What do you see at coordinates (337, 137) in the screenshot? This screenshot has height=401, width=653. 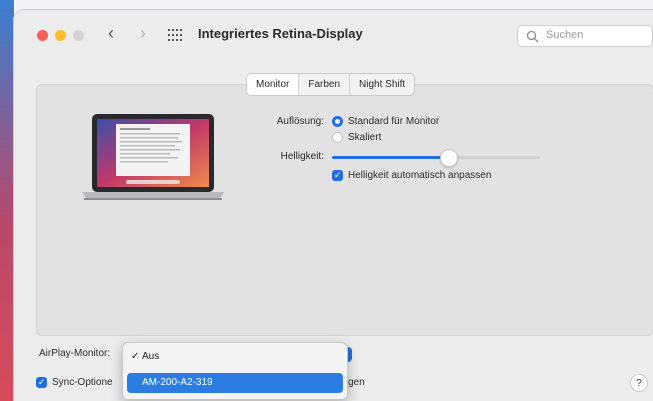 I see `radio-scaled` at bounding box center [337, 137].